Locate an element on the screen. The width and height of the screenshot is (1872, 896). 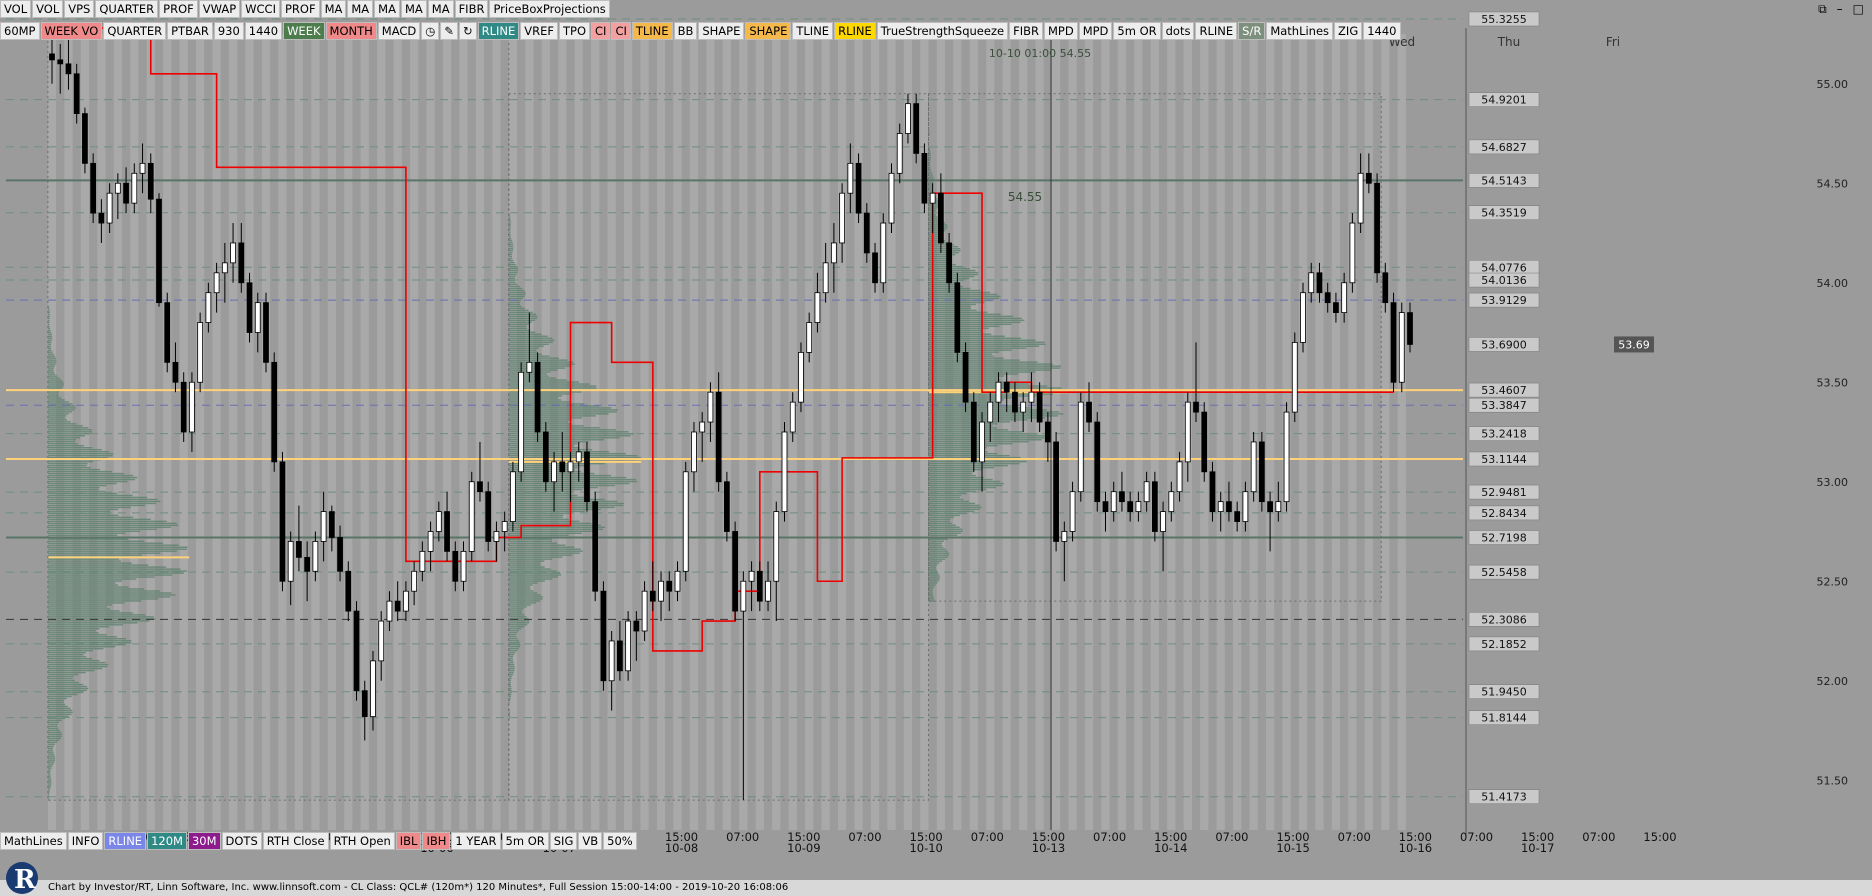
toolbar-button-ptbar: PTBAR is located at coordinates (190, 31).